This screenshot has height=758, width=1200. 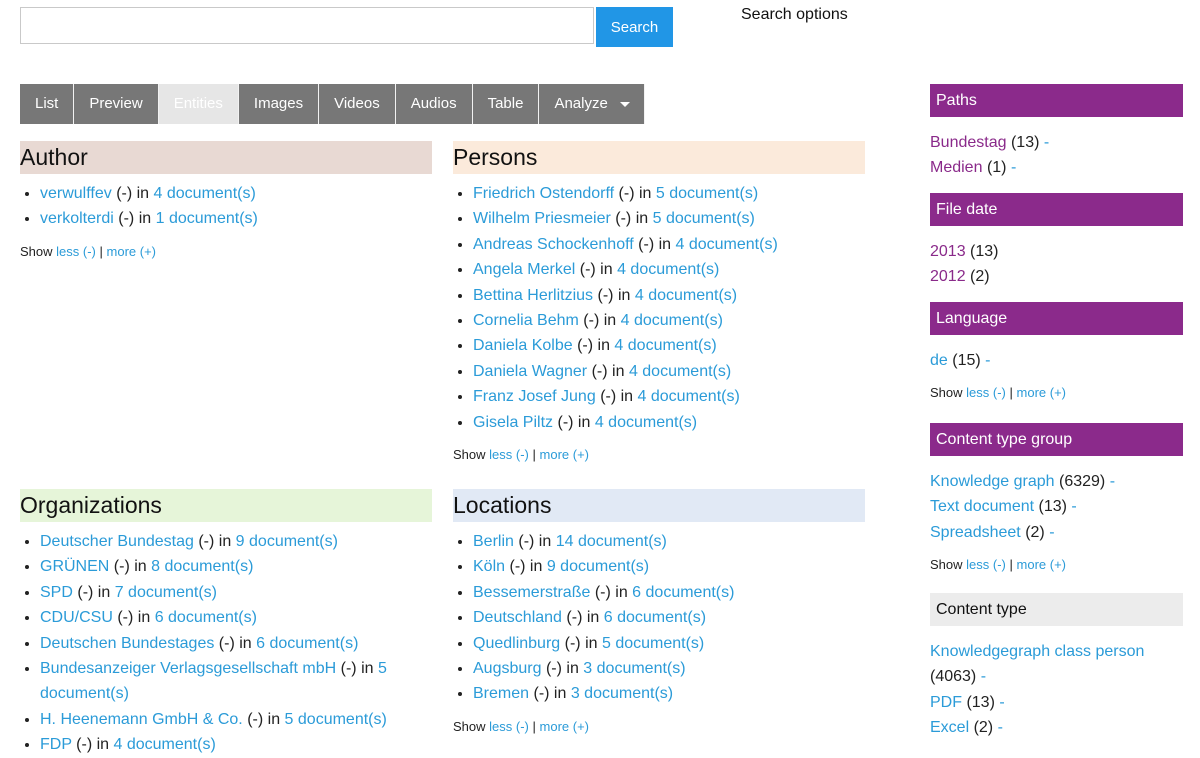 What do you see at coordinates (307, 25) in the screenshot?
I see `search-input` at bounding box center [307, 25].